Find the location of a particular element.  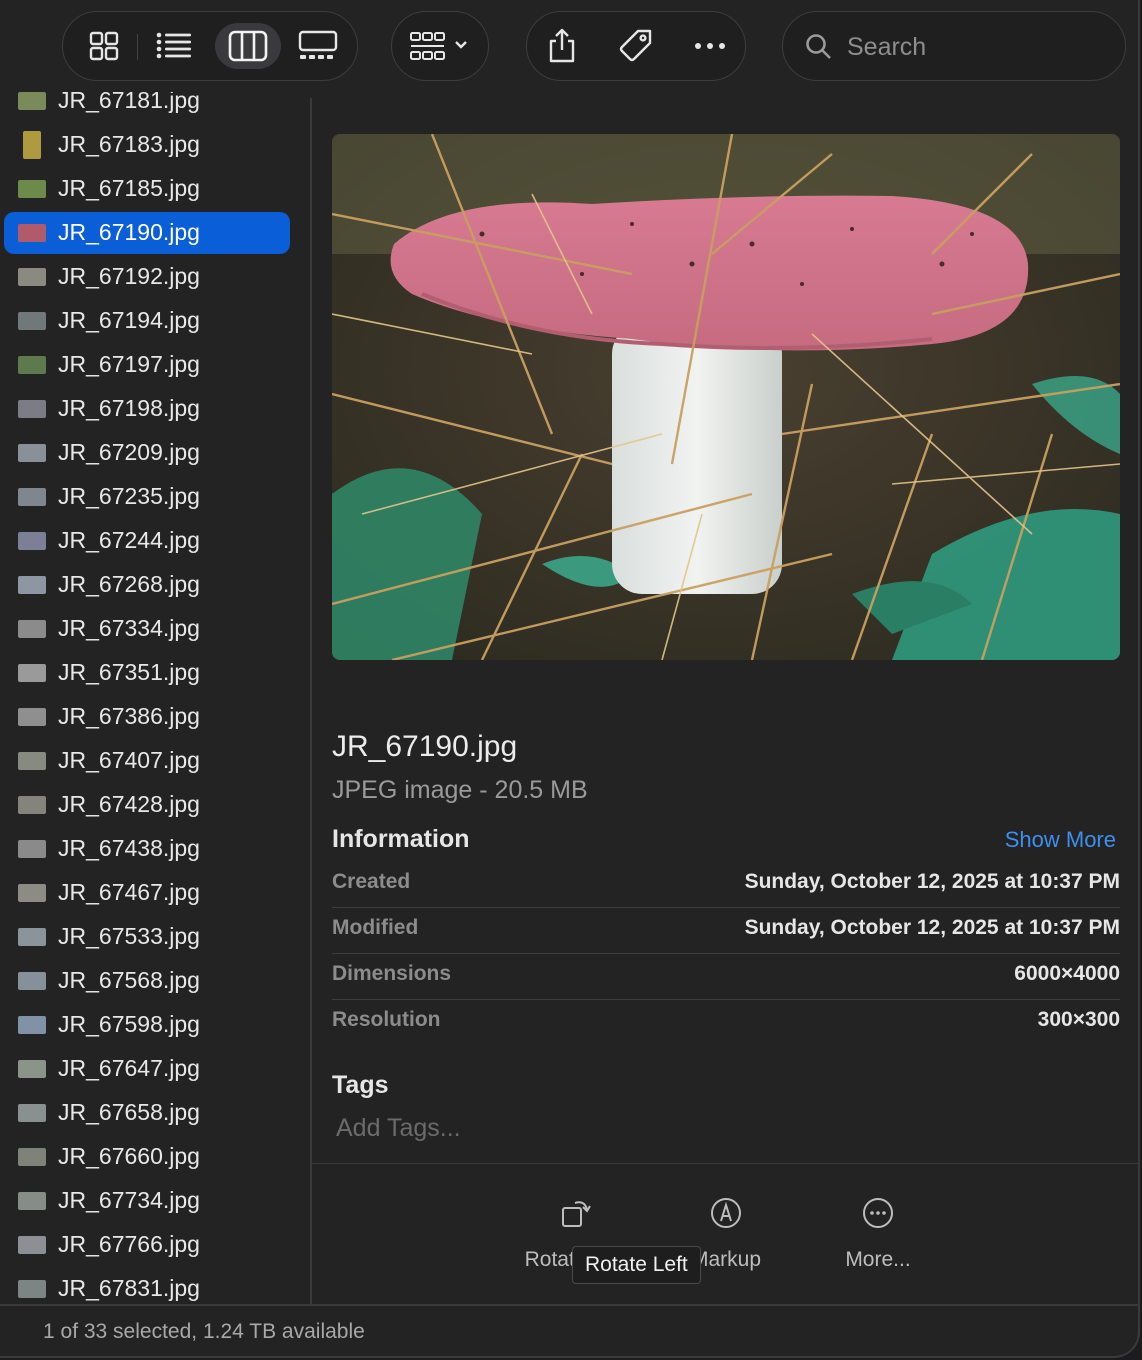

file-row: JR_67197.jpg is located at coordinates (147, 365).